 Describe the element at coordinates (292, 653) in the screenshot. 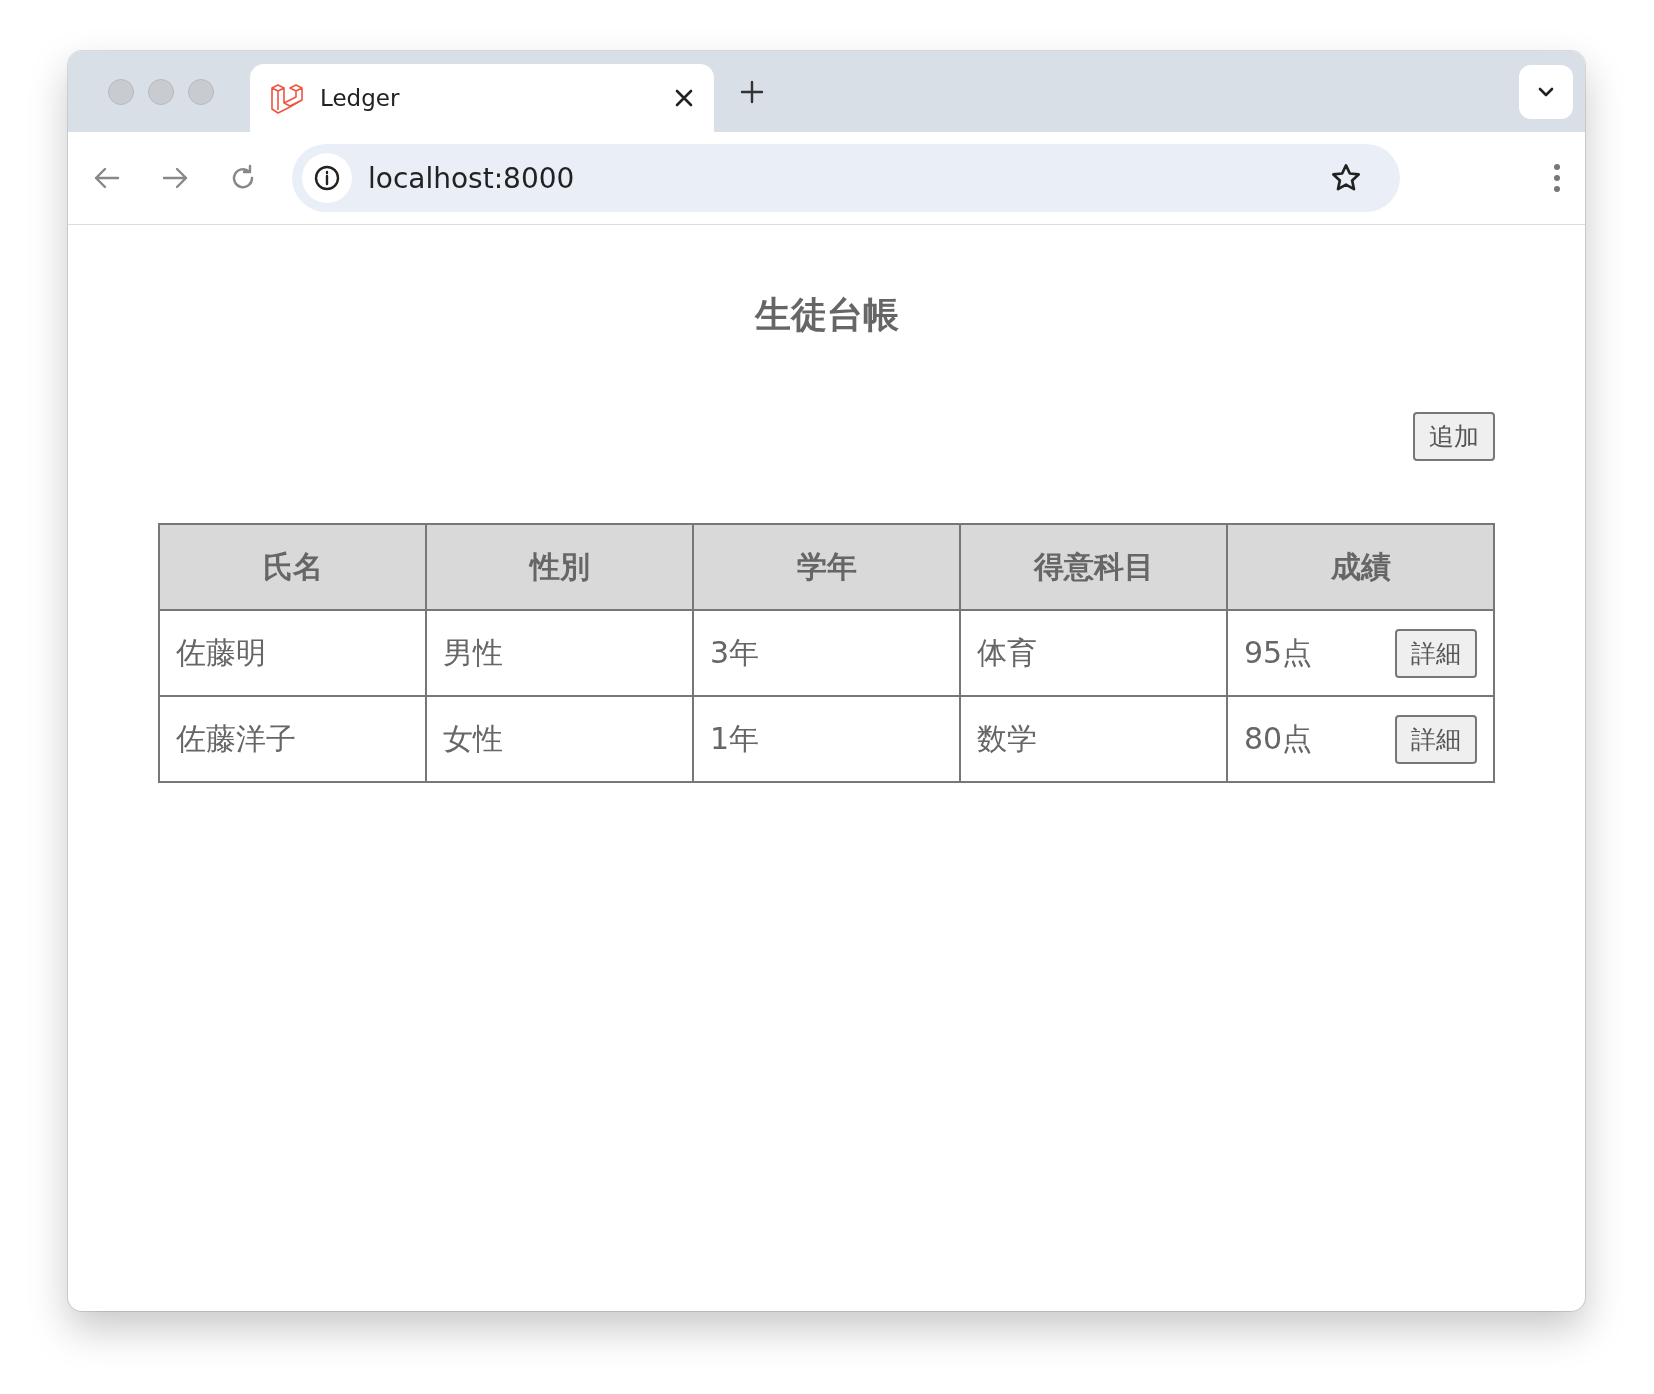

I see `table-cell: 佐藤明` at that location.